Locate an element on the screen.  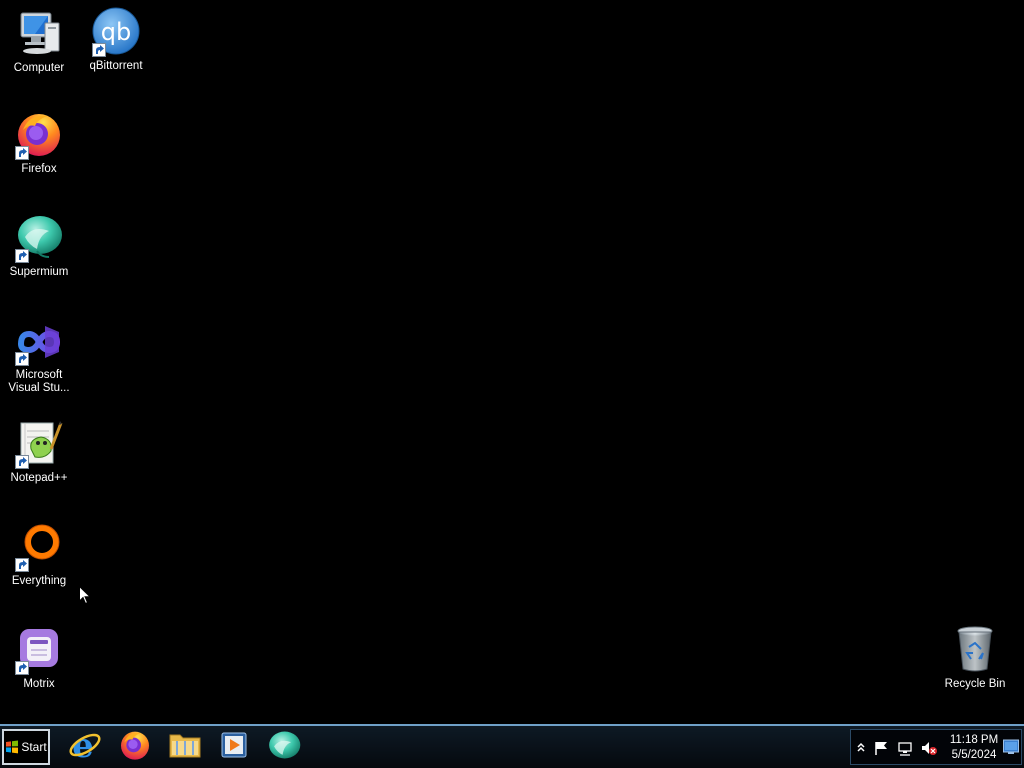
windows-logo-icon is located at coordinates (12, 747).